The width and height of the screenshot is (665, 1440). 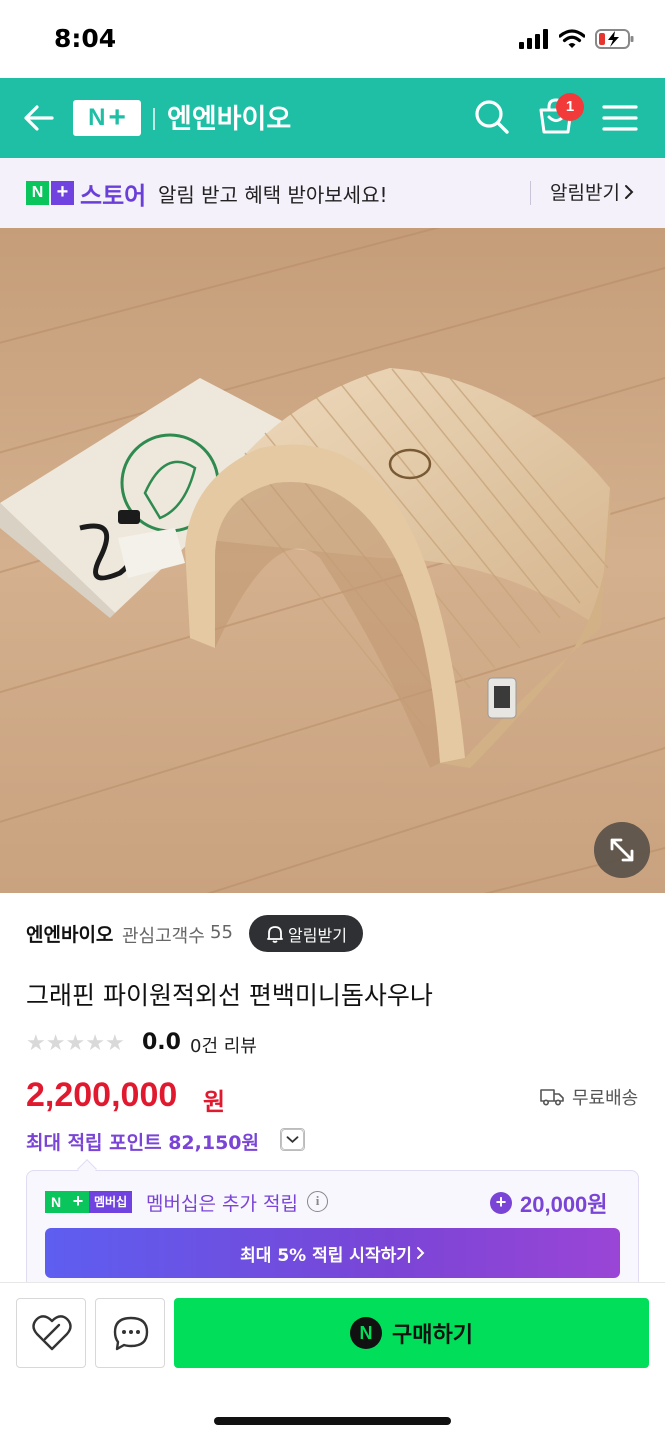 I want to click on wifi-icon, so click(x=572, y=38).